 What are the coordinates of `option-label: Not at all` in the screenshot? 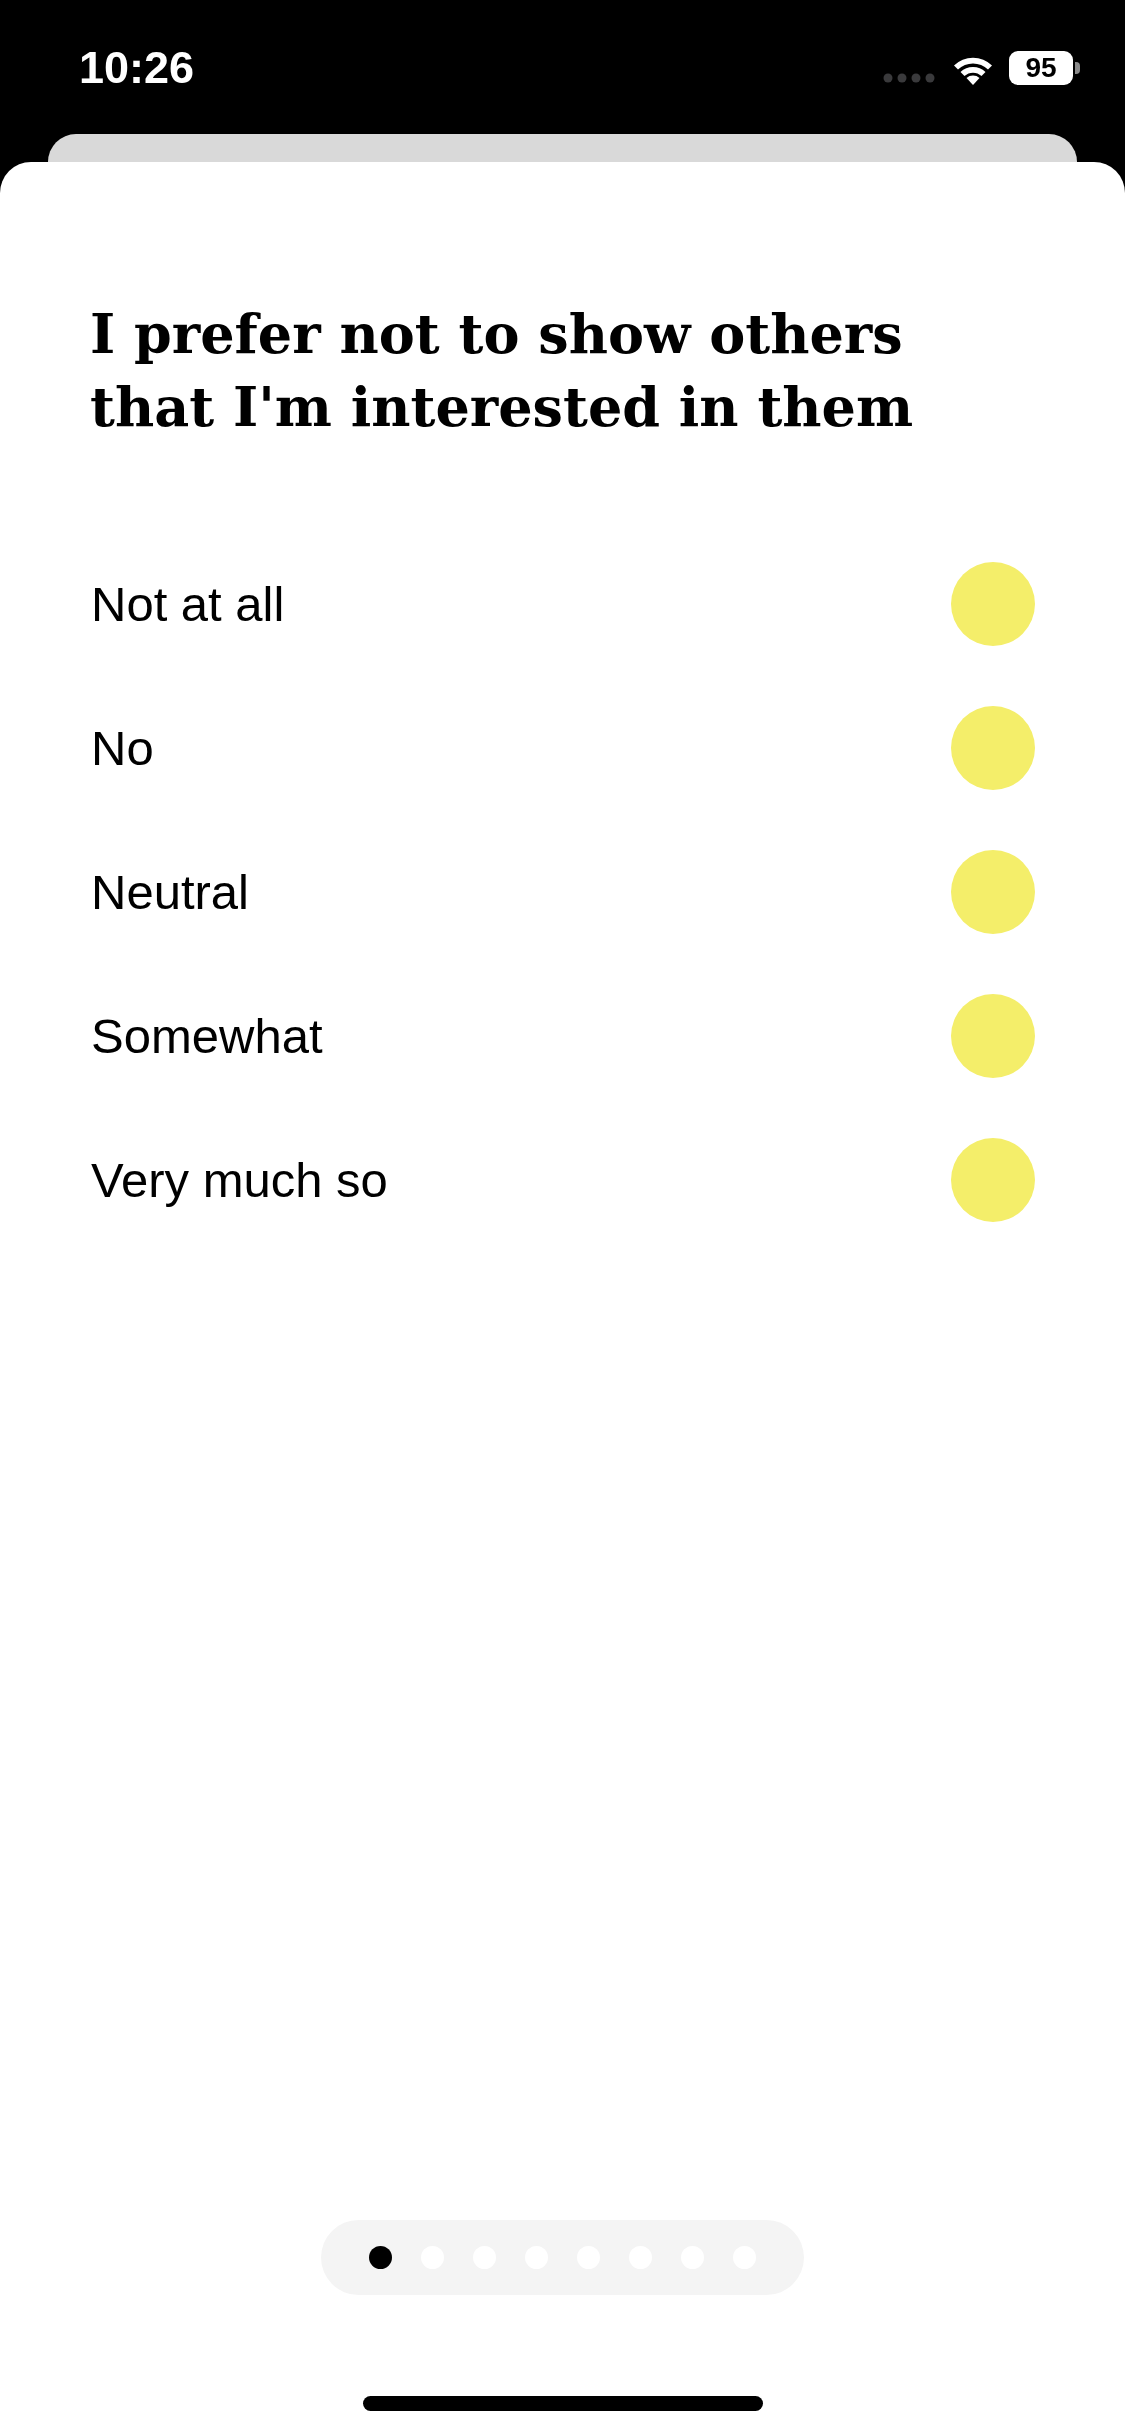 It's located at (188, 604).